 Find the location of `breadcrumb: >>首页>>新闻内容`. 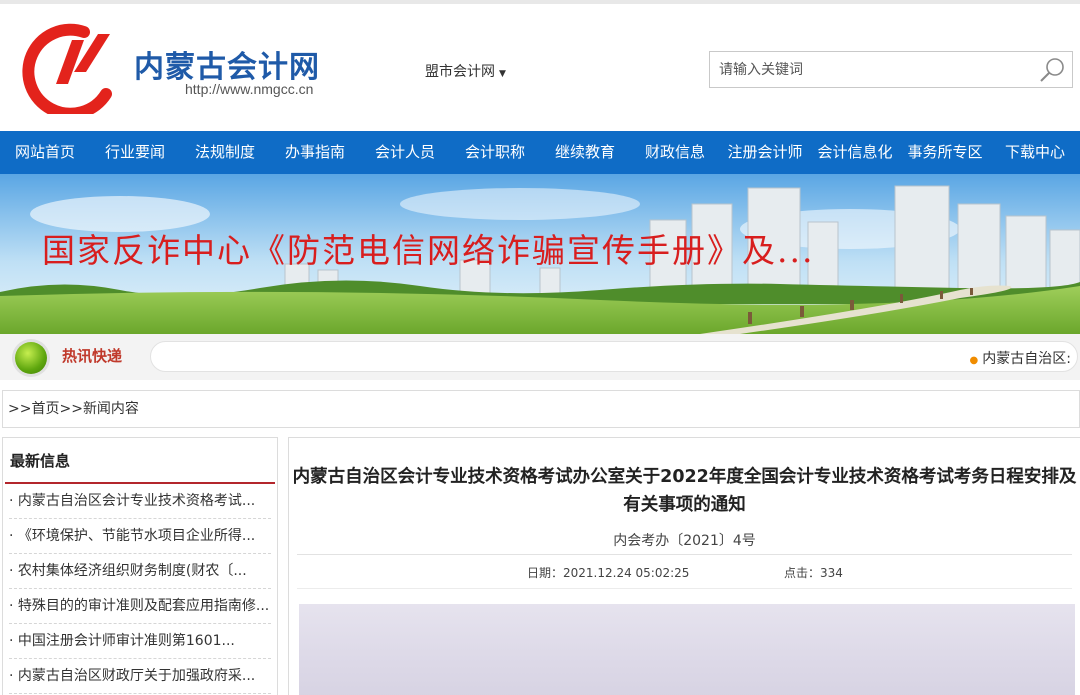

breadcrumb: >>首页>>新闻内容 is located at coordinates (541, 409).